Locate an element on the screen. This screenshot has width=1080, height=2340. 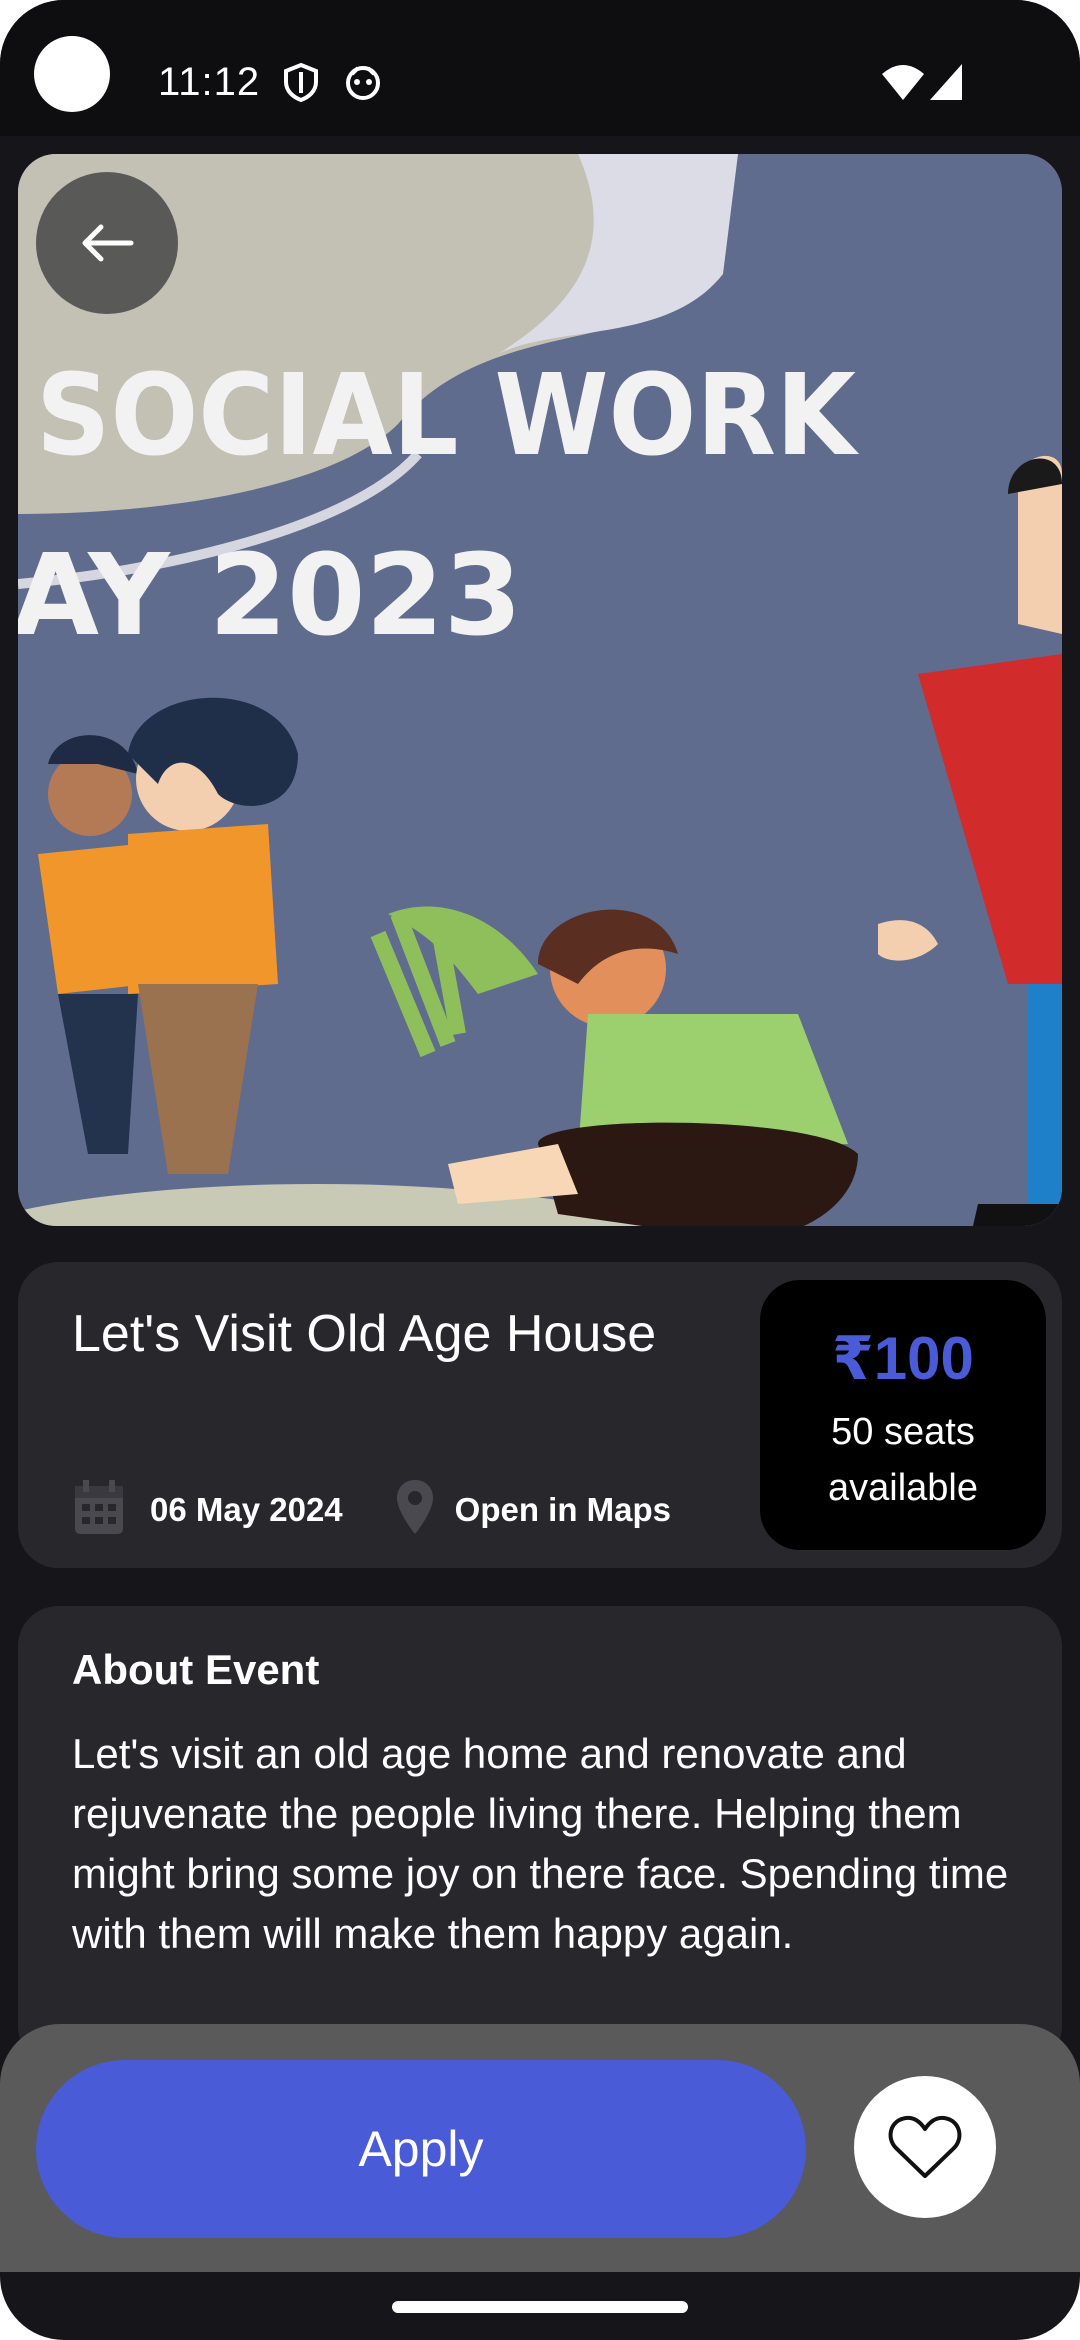
bottom-action-bar: Apply is located at coordinates (540, 2148).